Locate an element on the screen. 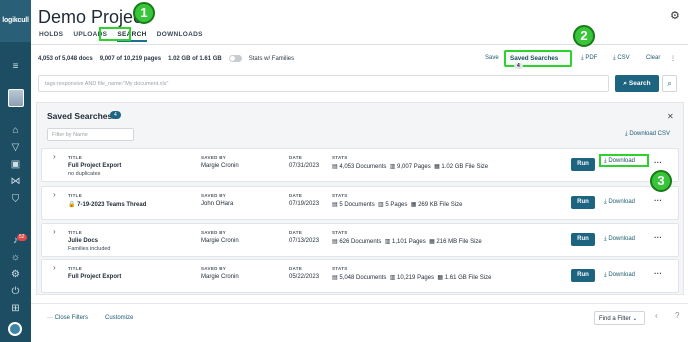 The width and height of the screenshot is (688, 342). callout-1: 1 is located at coordinates (144, 13).